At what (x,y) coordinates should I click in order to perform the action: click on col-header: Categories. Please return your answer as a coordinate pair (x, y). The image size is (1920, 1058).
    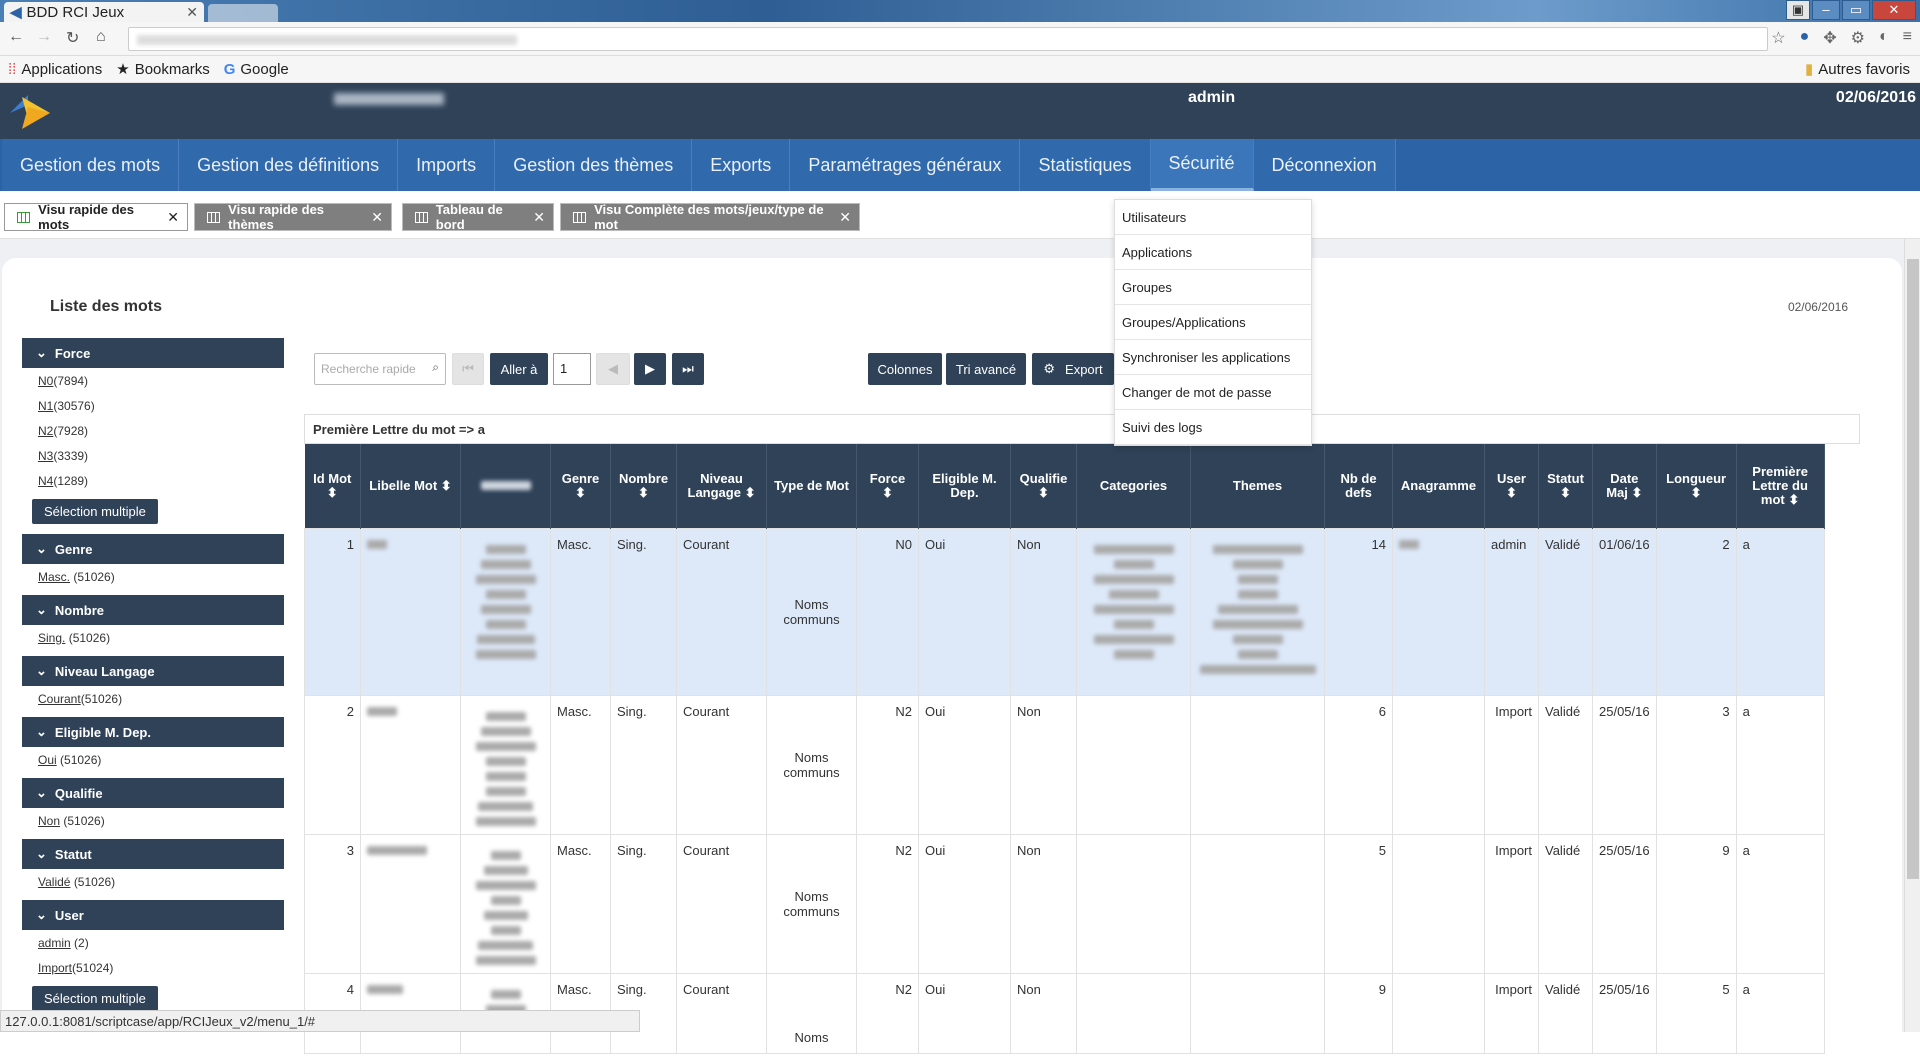
    Looking at the image, I should click on (1133, 486).